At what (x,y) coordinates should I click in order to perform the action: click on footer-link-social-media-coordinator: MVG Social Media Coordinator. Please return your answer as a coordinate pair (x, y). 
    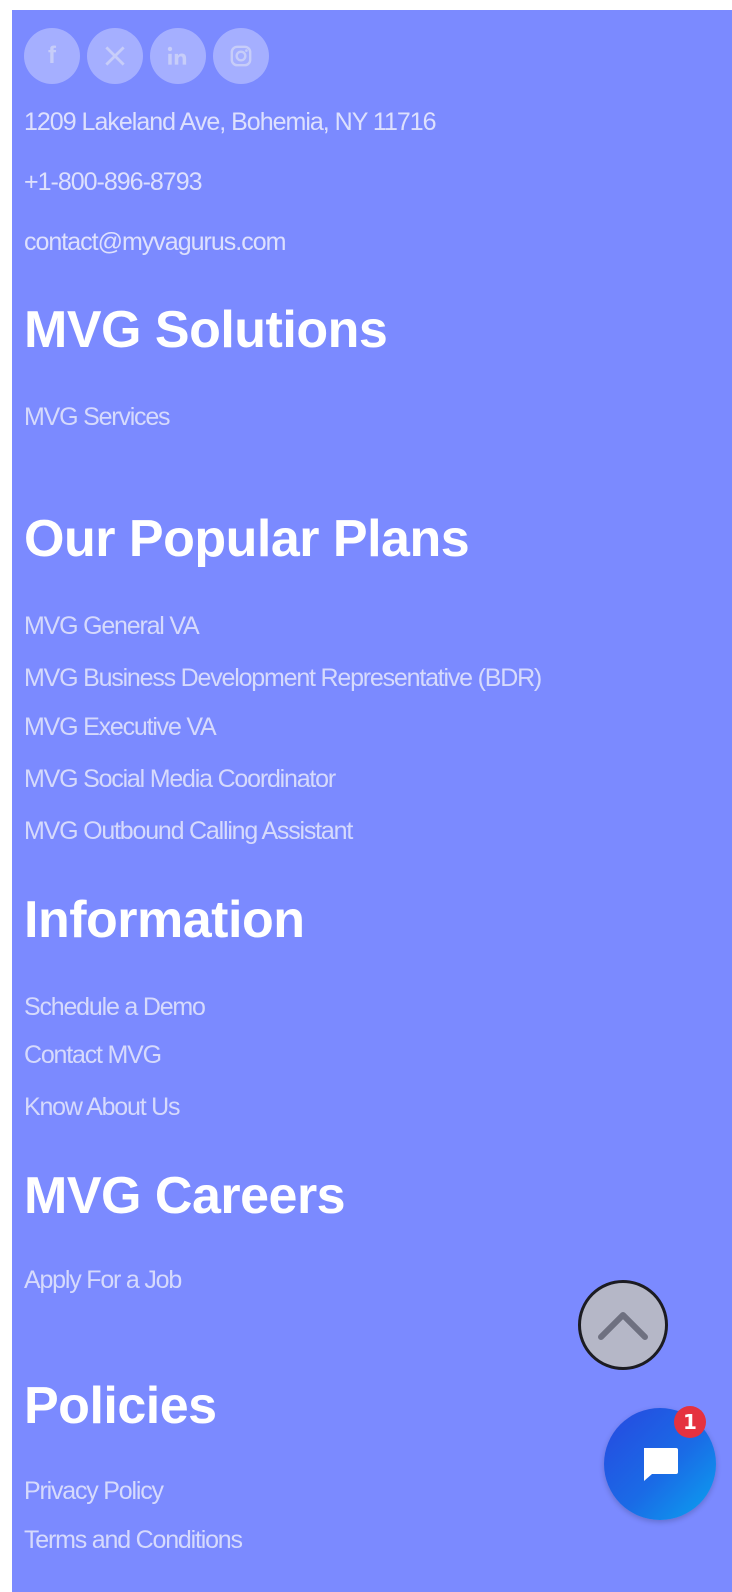
    Looking at the image, I should click on (180, 779).